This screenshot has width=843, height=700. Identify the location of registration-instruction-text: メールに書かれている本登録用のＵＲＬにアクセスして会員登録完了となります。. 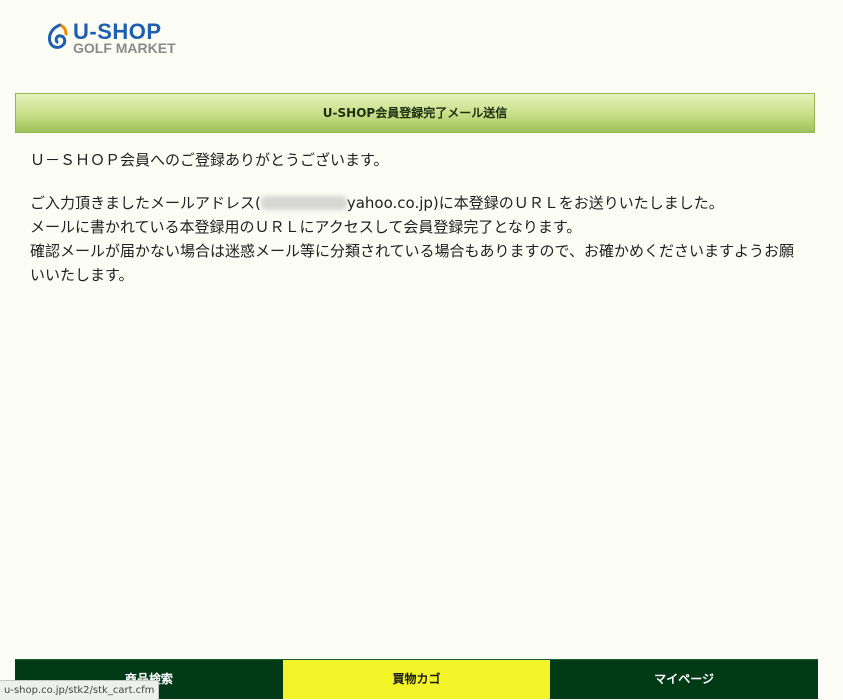
(306, 227).